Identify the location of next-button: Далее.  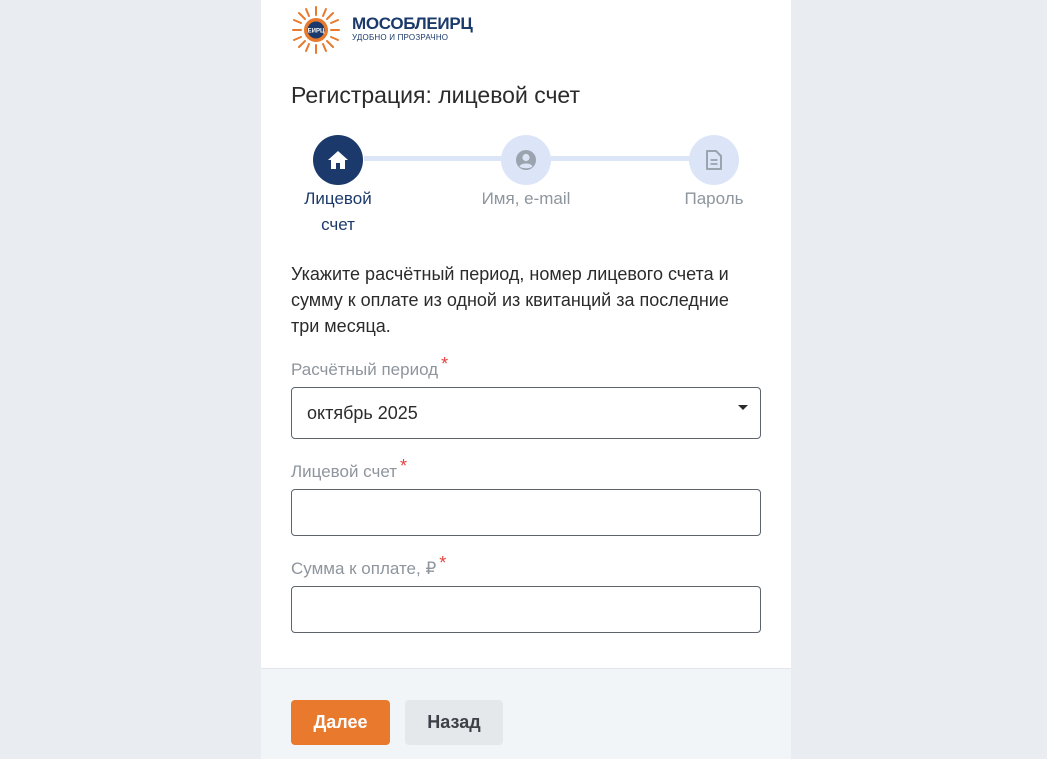
(340, 722).